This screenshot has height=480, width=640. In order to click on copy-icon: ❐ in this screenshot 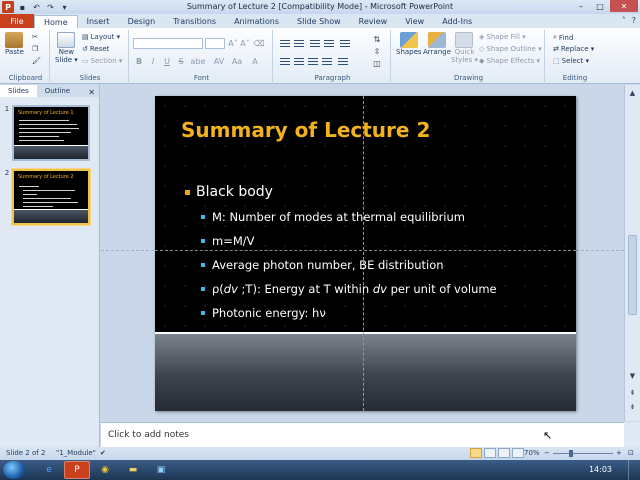, I will do `click(35, 49)`.